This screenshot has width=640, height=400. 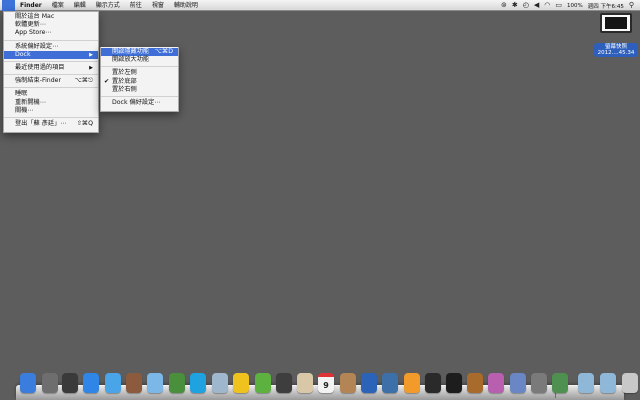 What do you see at coordinates (136, 5) in the screenshot?
I see `menu-go: 前往` at bounding box center [136, 5].